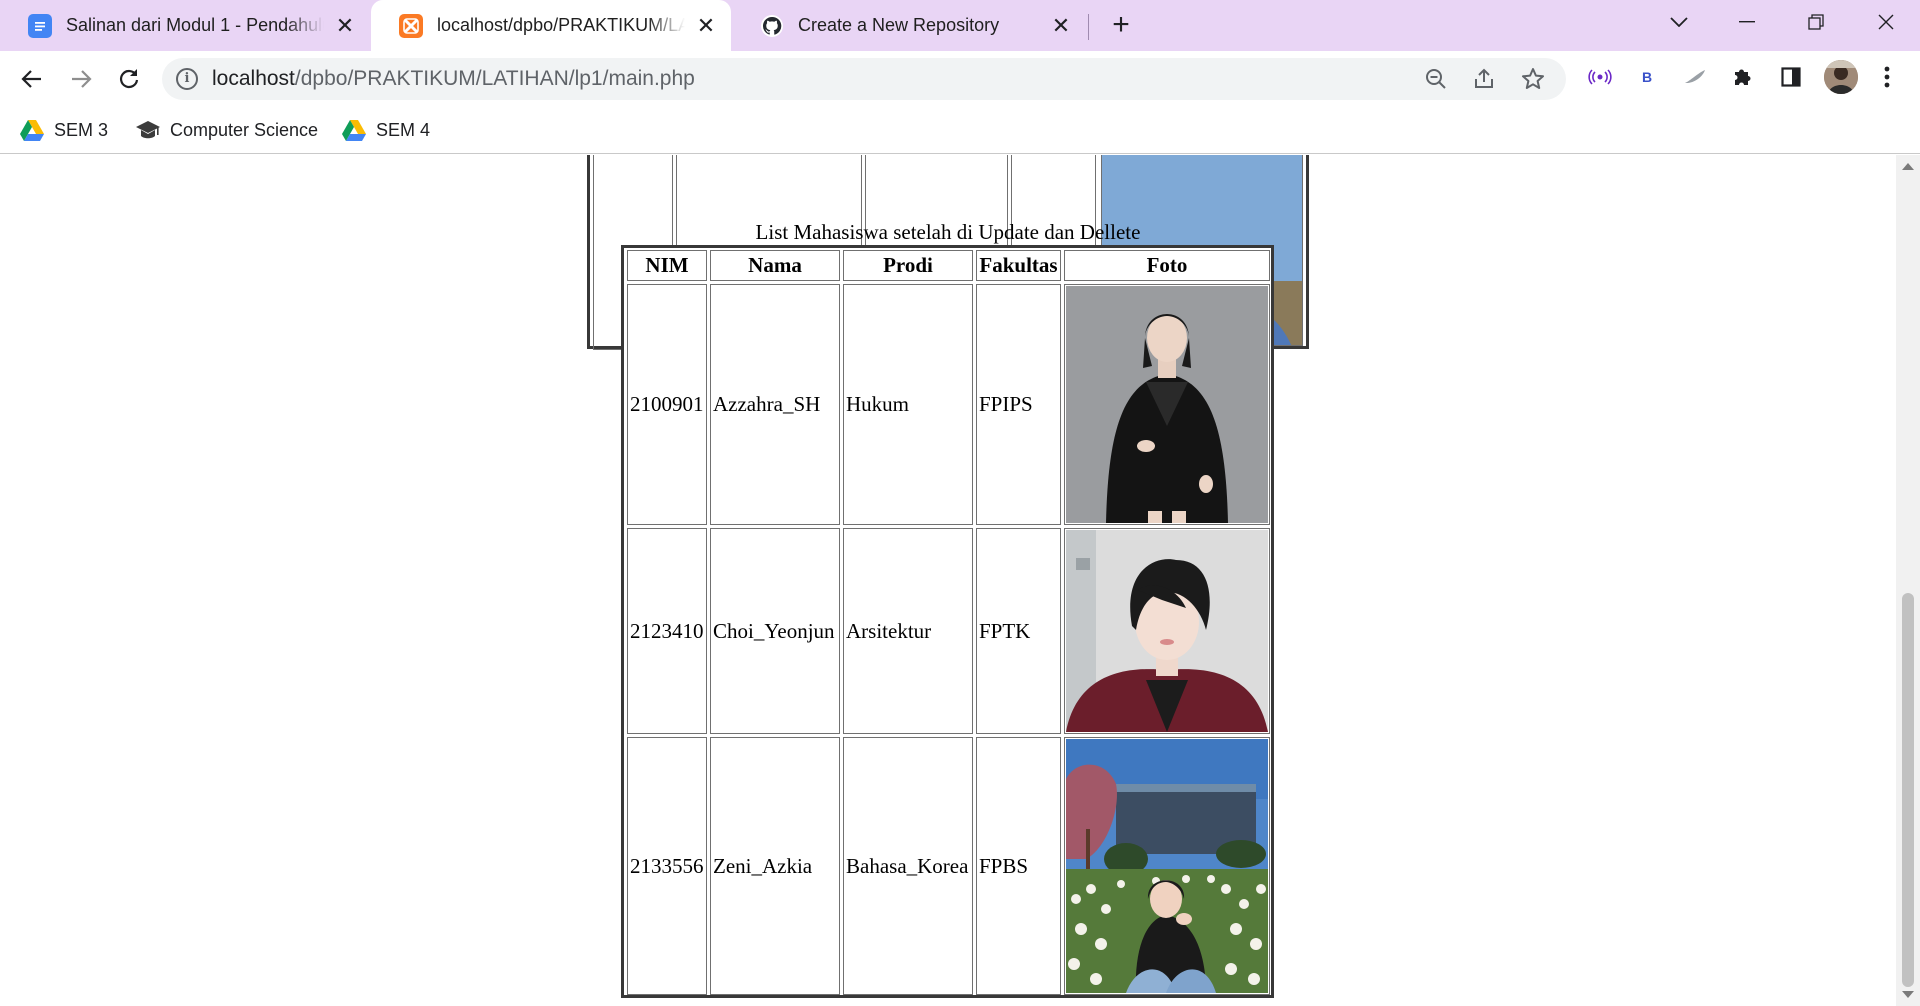 The width and height of the screenshot is (1920, 1006). What do you see at coordinates (775, 866) in the screenshot?
I see `cell-nama: Zeni_Azkia` at bounding box center [775, 866].